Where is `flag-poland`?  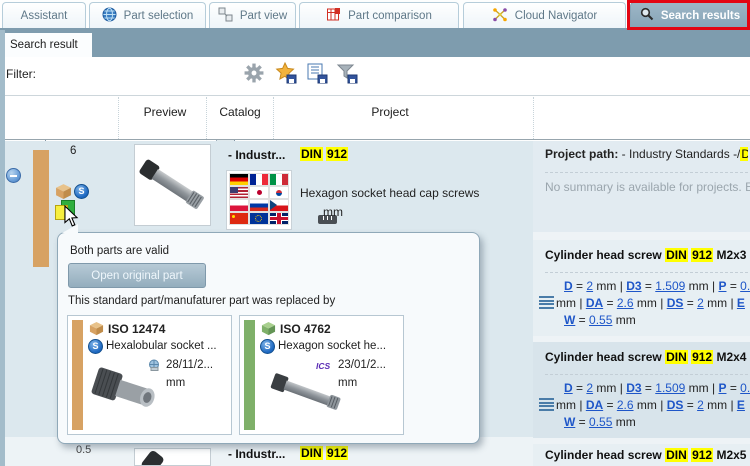
flag-poland is located at coordinates (239, 205).